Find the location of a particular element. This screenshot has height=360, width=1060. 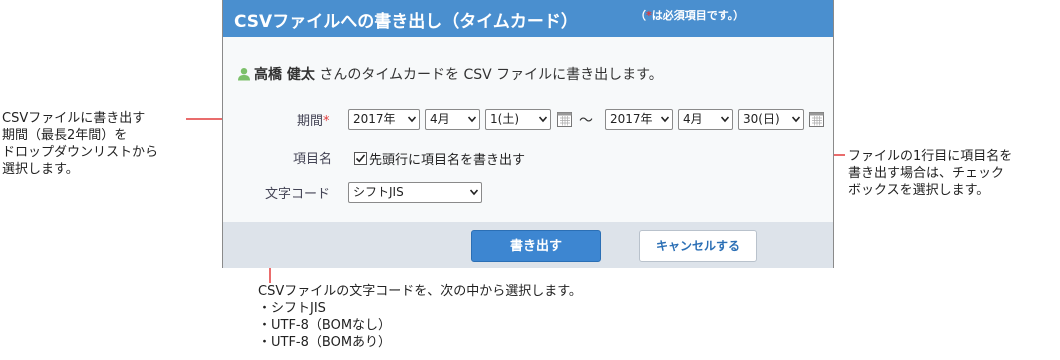

header-checkbox-row: 先頭行に項目名を書き出す is located at coordinates (439, 158).